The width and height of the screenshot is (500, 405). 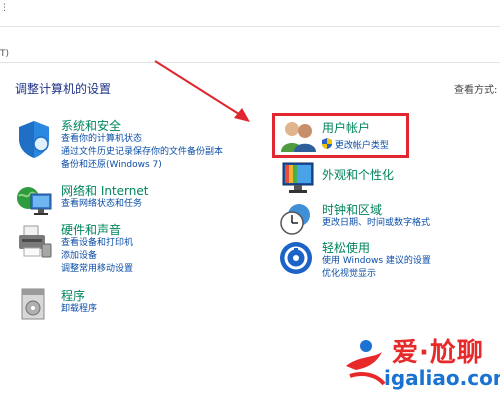 What do you see at coordinates (340, 135) in the screenshot?
I see `red-highlight-box` at bounding box center [340, 135].